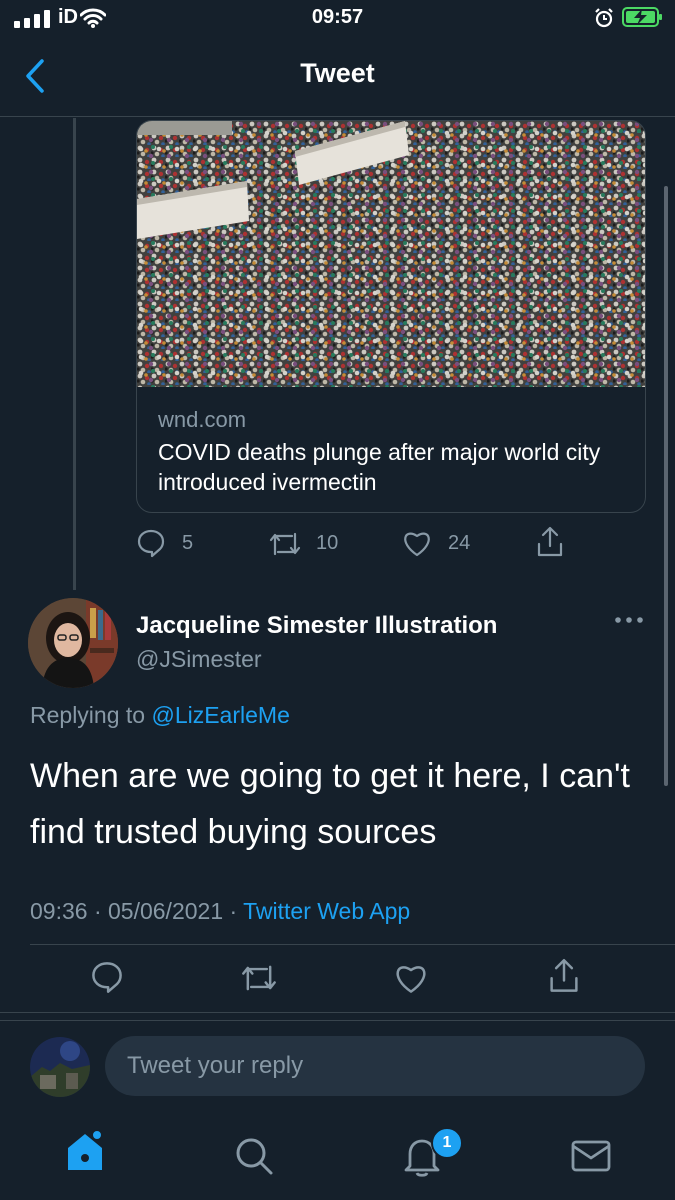  Describe the element at coordinates (326, 911) in the screenshot. I see `tweet-source-app: Twitter Web App` at that location.